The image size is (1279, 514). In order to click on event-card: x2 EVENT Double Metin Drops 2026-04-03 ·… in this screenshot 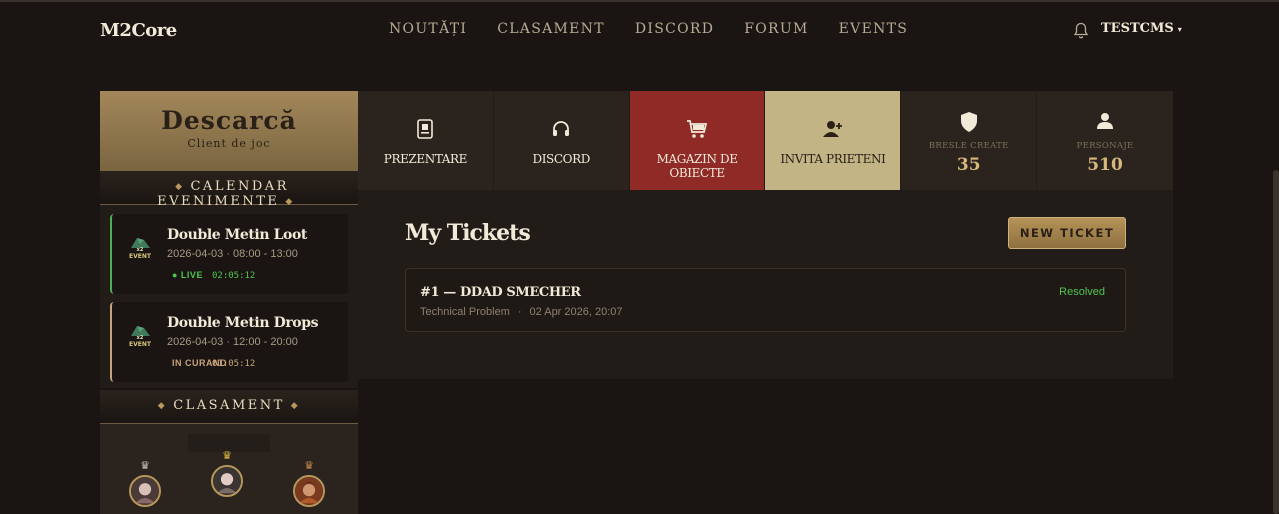, I will do `click(229, 342)`.